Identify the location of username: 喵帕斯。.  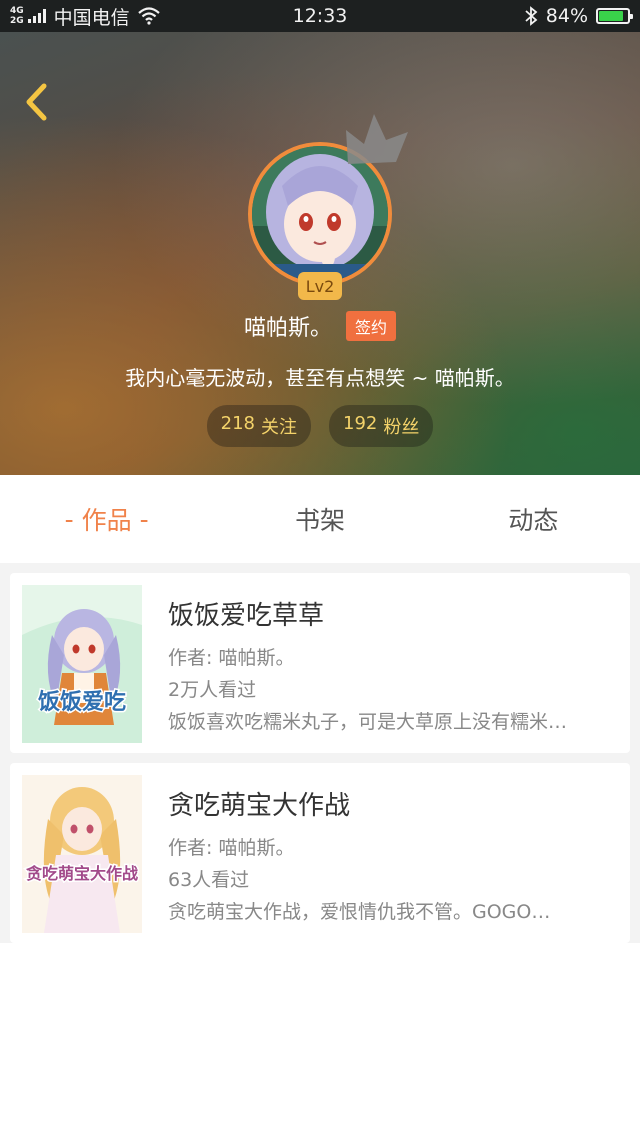
(287, 328).